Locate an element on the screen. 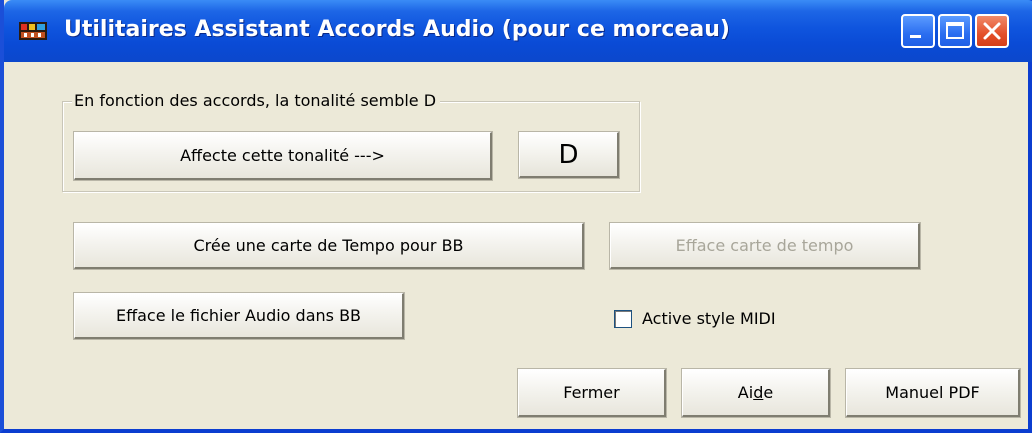 The height and width of the screenshot is (433, 1032). create-tempo-map-button: Crée une carte de Tempo pour BB is located at coordinates (329, 246).